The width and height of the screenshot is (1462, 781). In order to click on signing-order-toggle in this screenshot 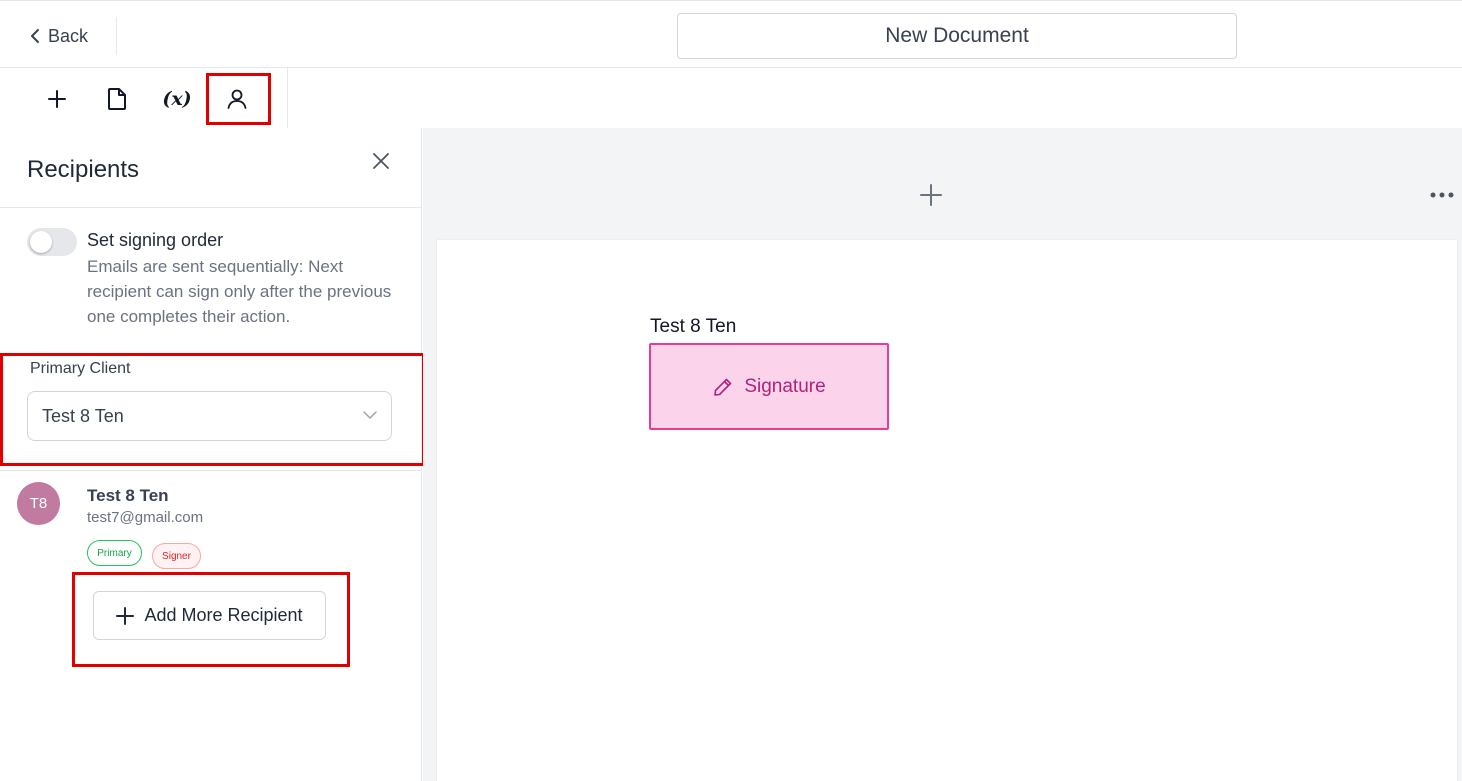, I will do `click(52, 242)`.